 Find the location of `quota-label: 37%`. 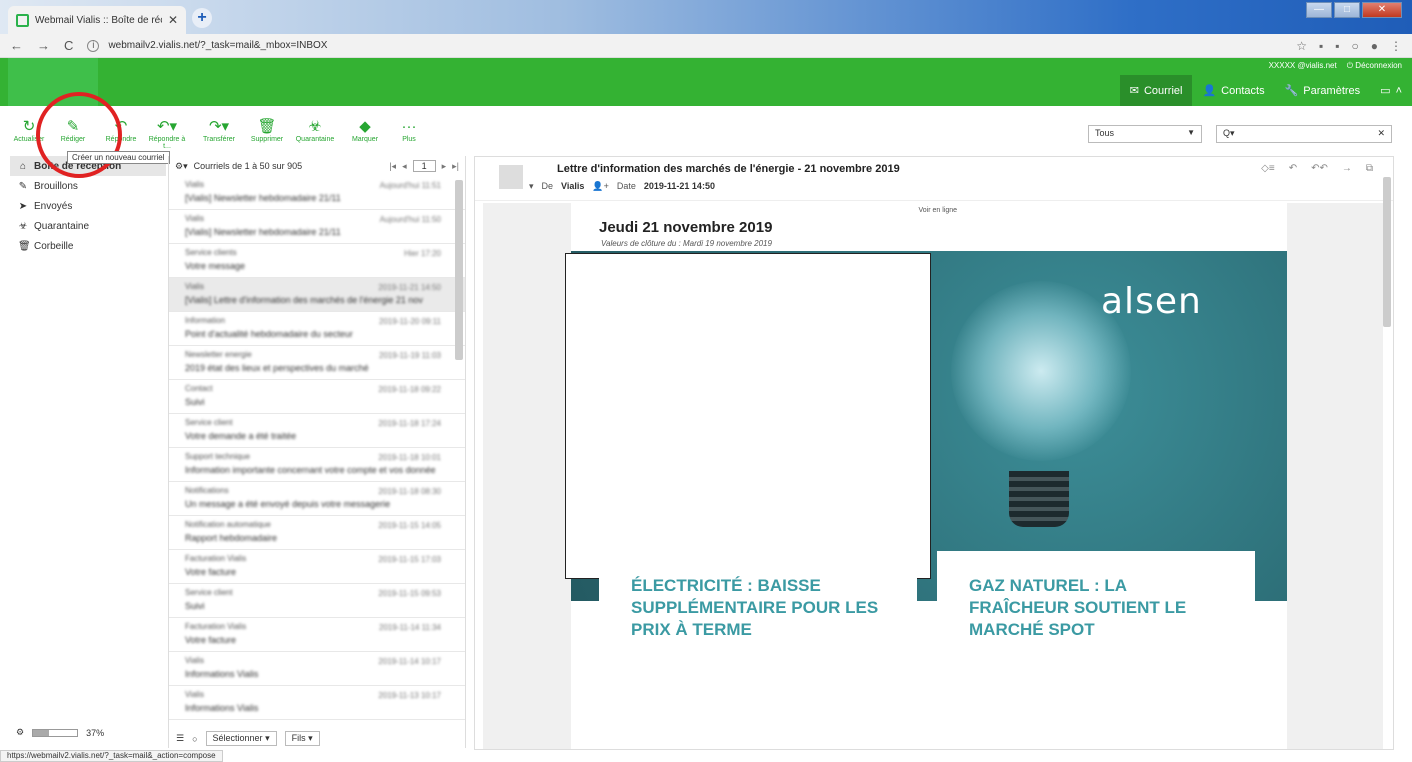

quota-label: 37% is located at coordinates (95, 732).